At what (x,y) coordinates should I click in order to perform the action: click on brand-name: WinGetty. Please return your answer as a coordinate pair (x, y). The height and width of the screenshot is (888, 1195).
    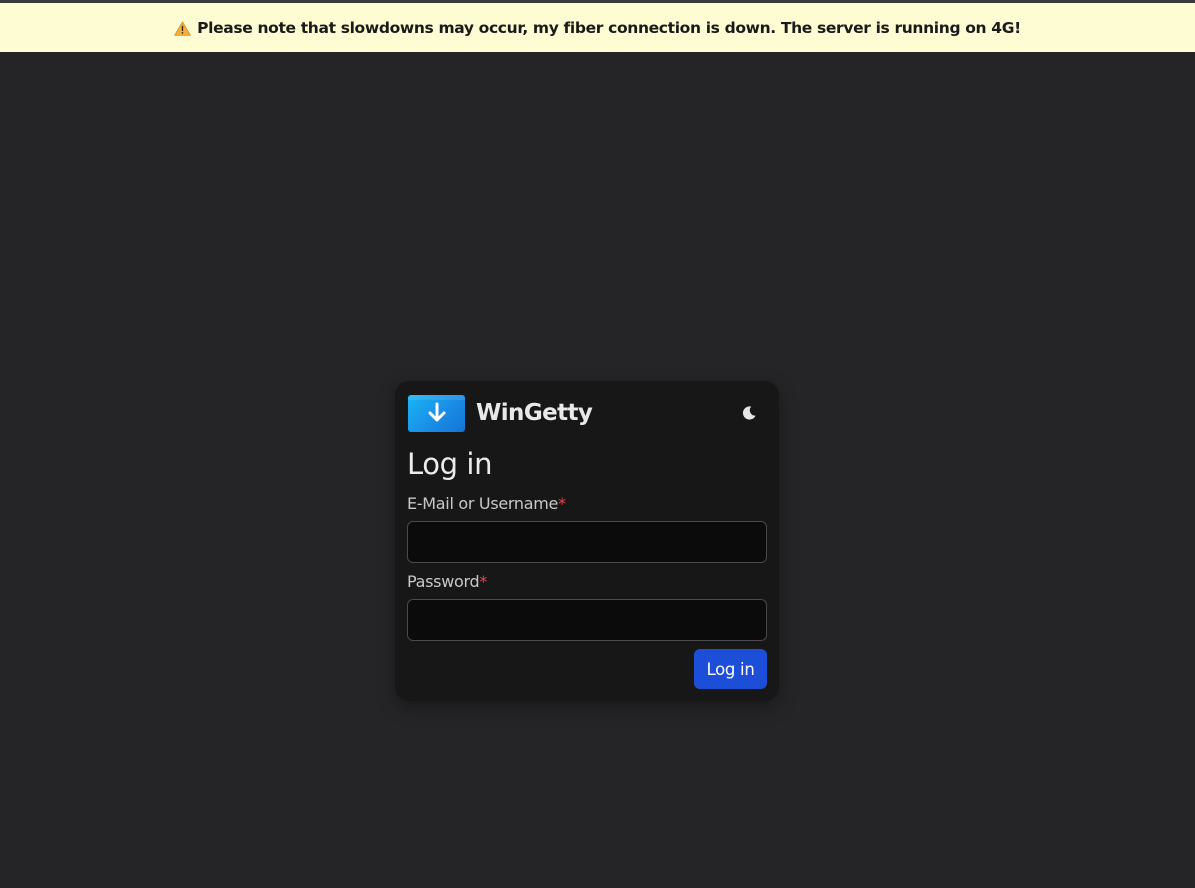
    Looking at the image, I should click on (534, 413).